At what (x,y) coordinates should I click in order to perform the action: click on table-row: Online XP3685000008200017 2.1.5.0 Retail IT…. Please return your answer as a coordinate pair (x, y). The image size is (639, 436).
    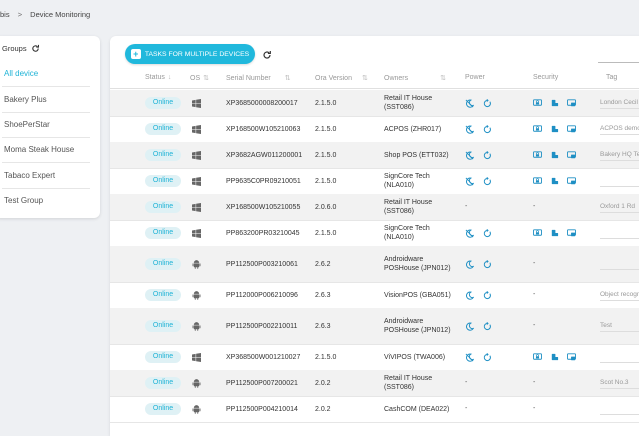
    Looking at the image, I should click on (374, 103).